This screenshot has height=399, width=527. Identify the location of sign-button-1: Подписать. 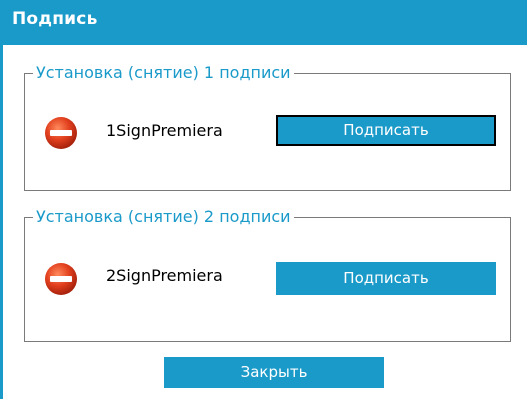
(386, 130).